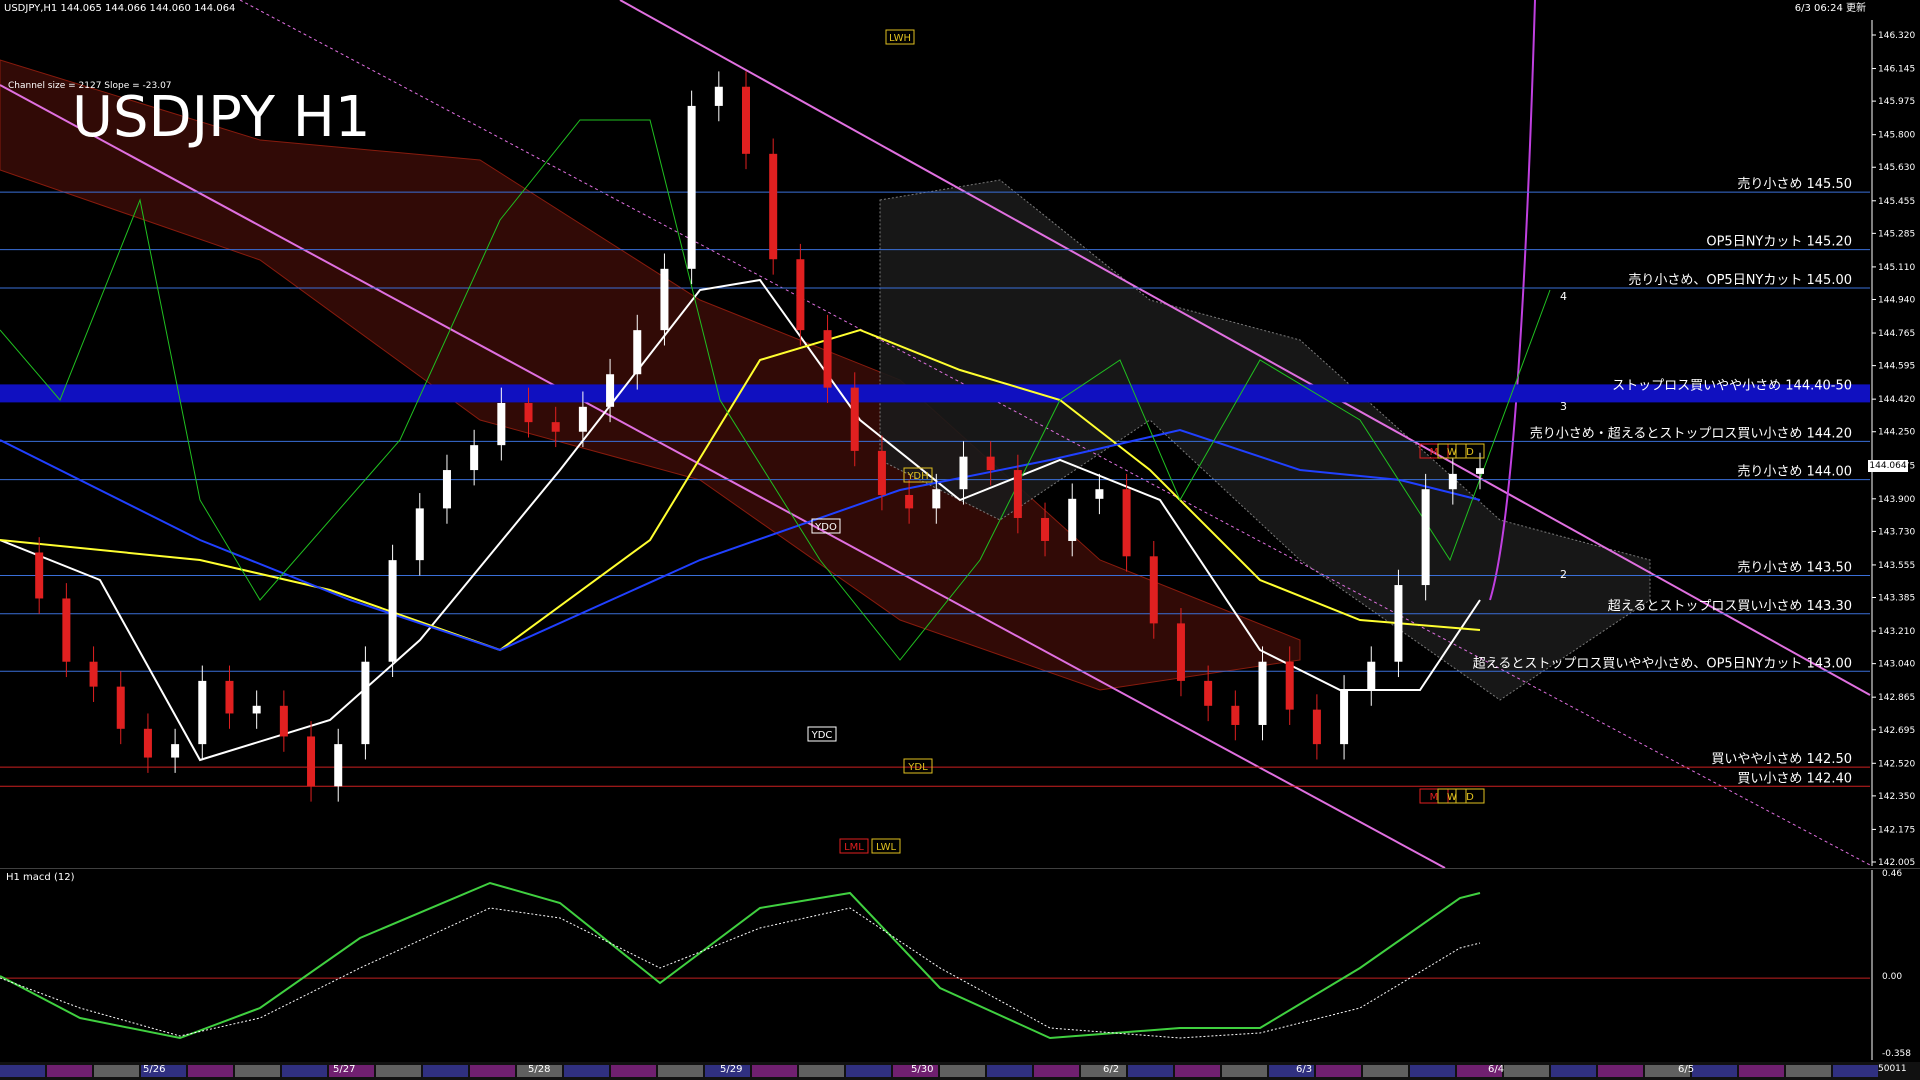 The height and width of the screenshot is (1080, 1920). Describe the element at coordinates (1896, 863) in the screenshot. I see `price-tick-label: 142.005` at that location.